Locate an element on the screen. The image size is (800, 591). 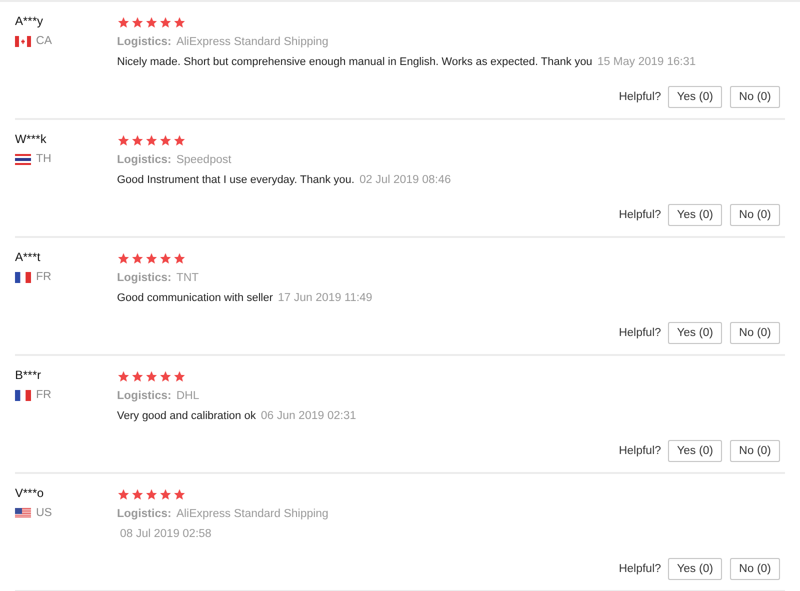
review-date: 17 Jun 2019 11:49 is located at coordinates (325, 298).